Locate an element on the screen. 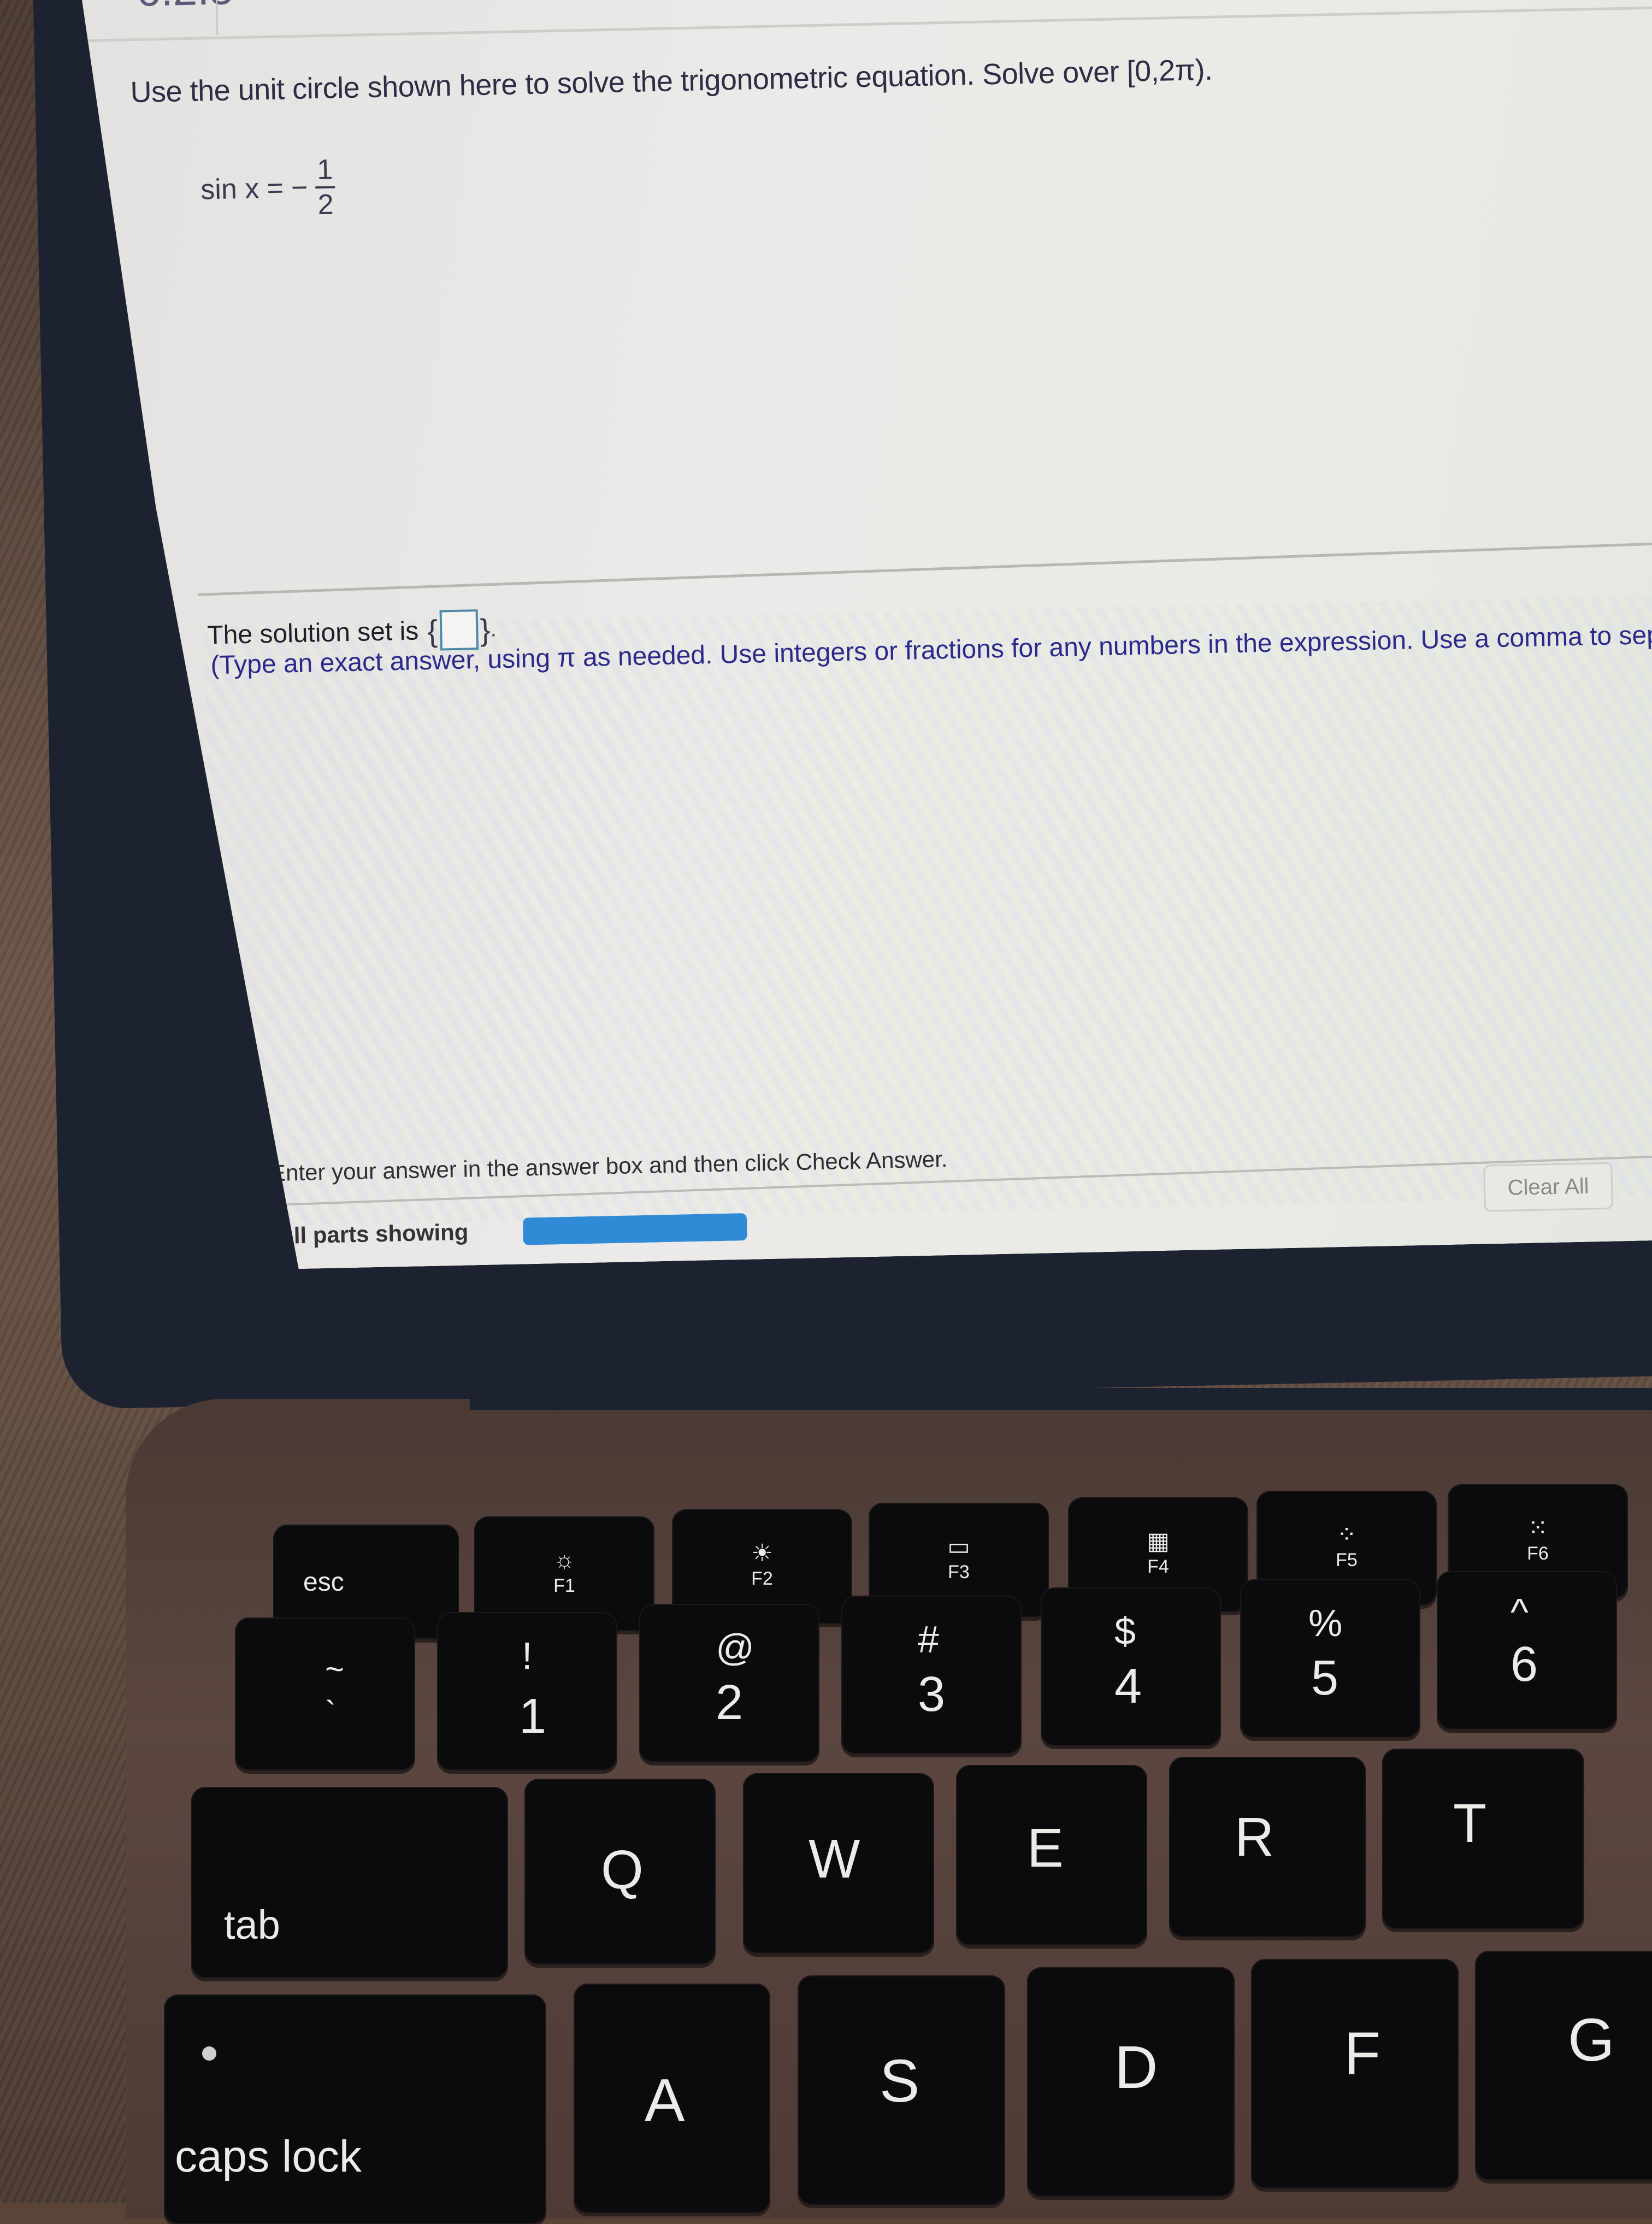 This screenshot has width=1652, height=2224. key-label: 4 is located at coordinates (1128, 1686).